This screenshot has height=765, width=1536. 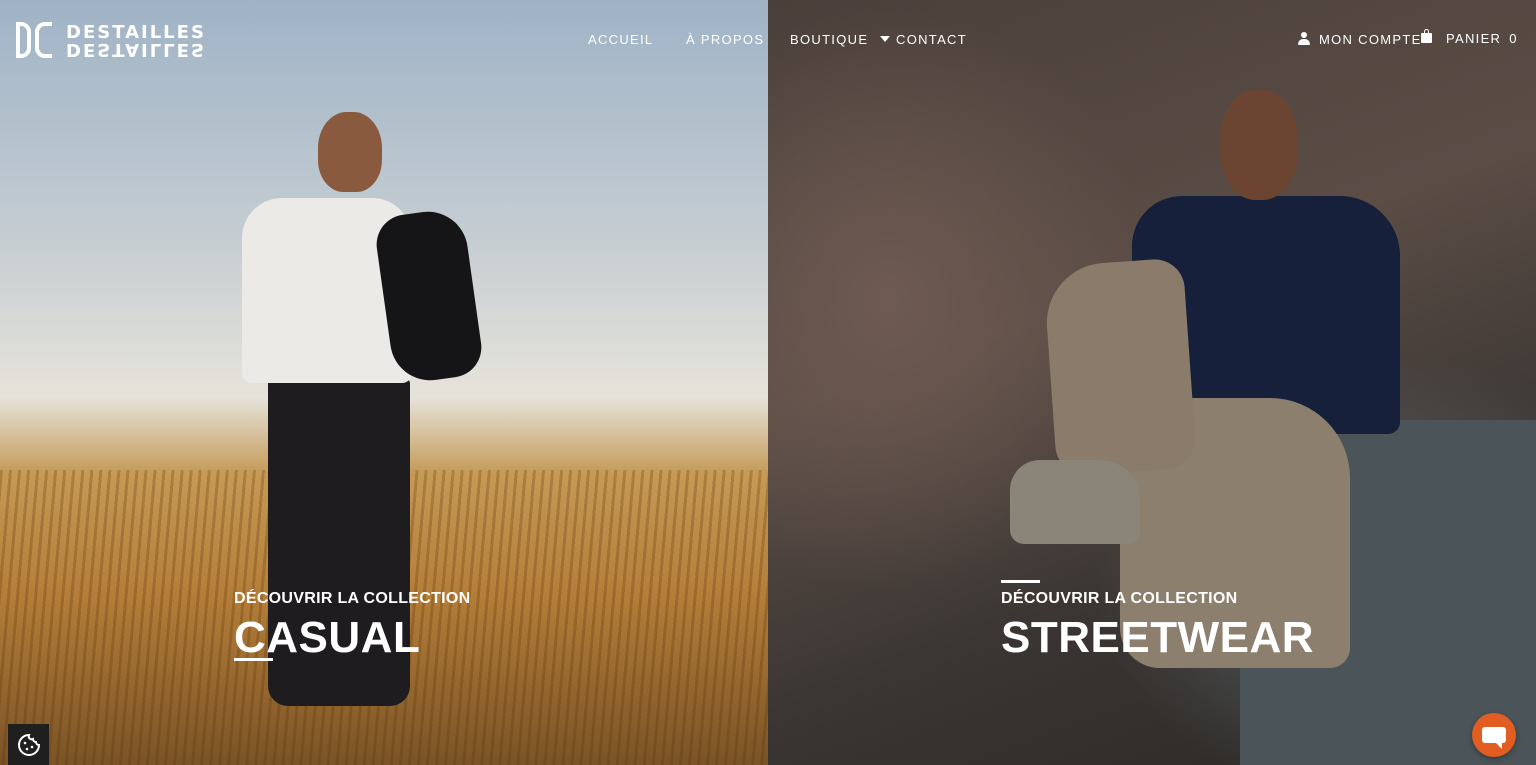 I want to click on chat-icon, so click(x=1494, y=738).